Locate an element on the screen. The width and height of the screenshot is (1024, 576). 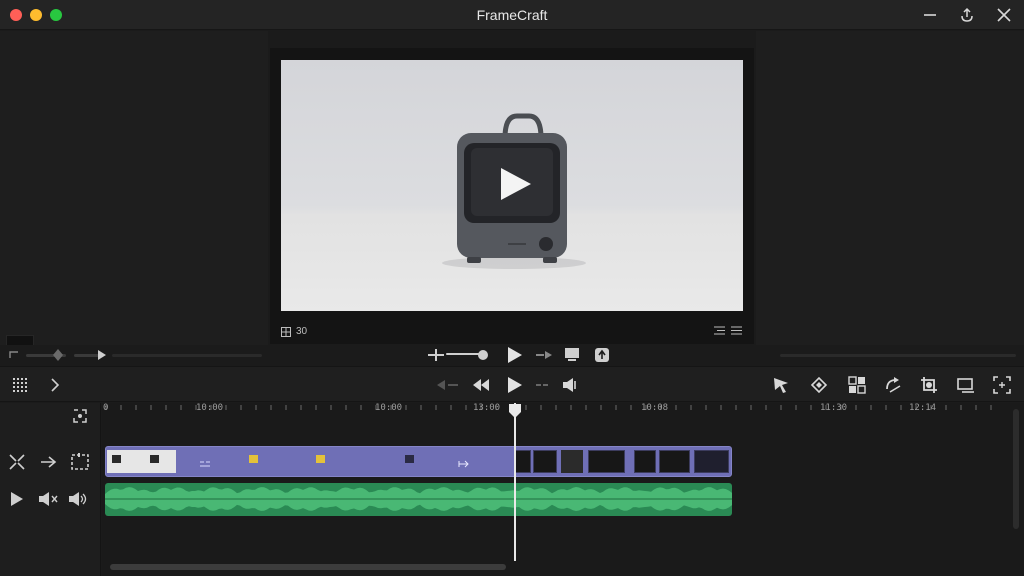
audio-clip is located at coordinates (418, 499).